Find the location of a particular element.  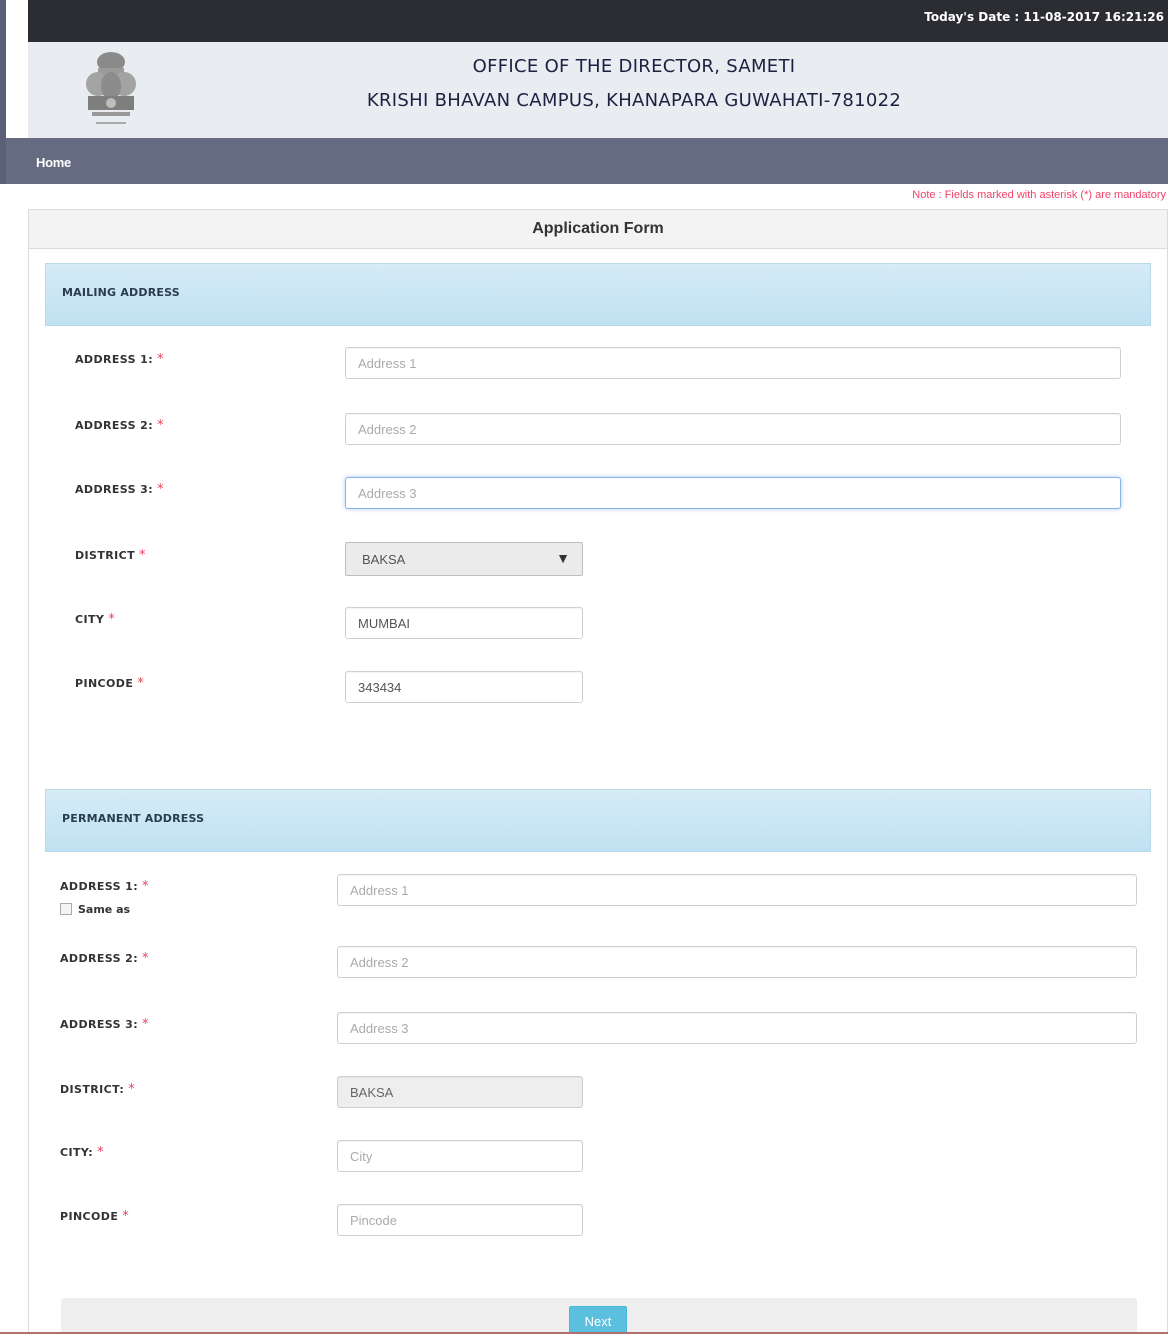

permanent-pincode-label: PINCODE * is located at coordinates (95, 1216).